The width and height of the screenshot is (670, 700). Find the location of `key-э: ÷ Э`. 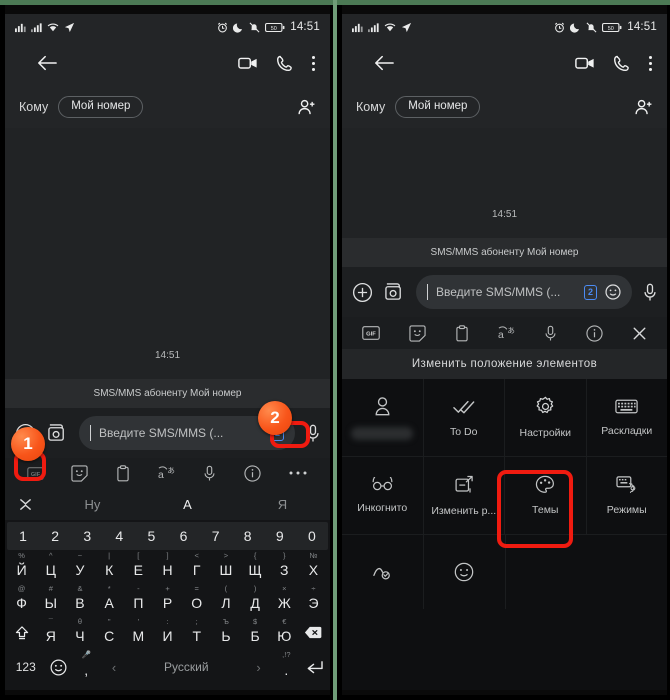

key-э: ÷ Э is located at coordinates (313, 599).